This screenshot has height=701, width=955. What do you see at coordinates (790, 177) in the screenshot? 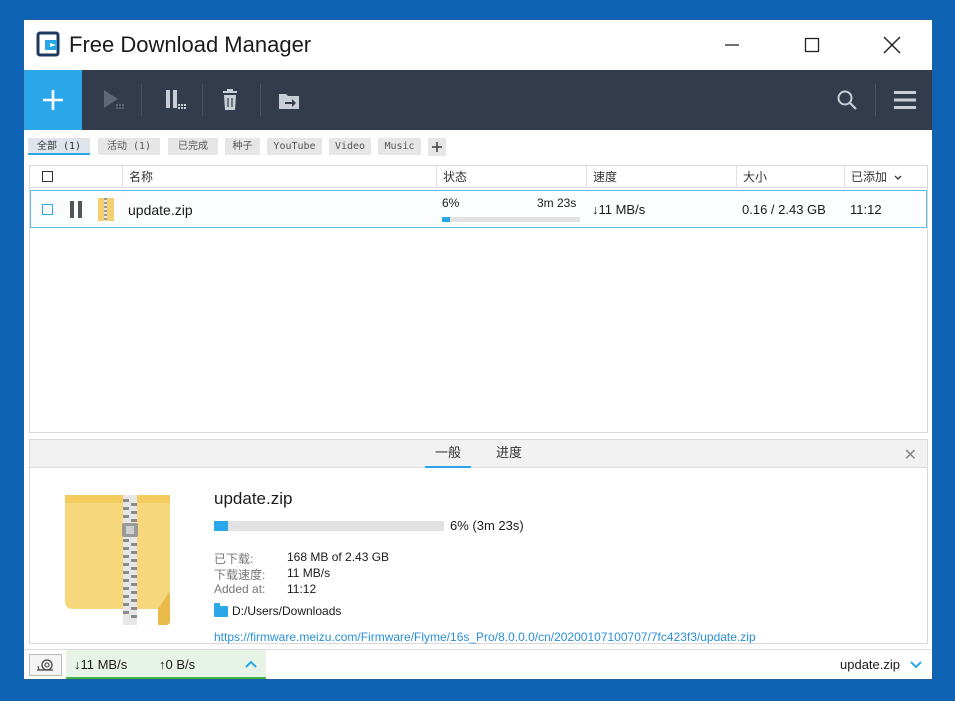
I see `column-size: 大小` at bounding box center [790, 177].